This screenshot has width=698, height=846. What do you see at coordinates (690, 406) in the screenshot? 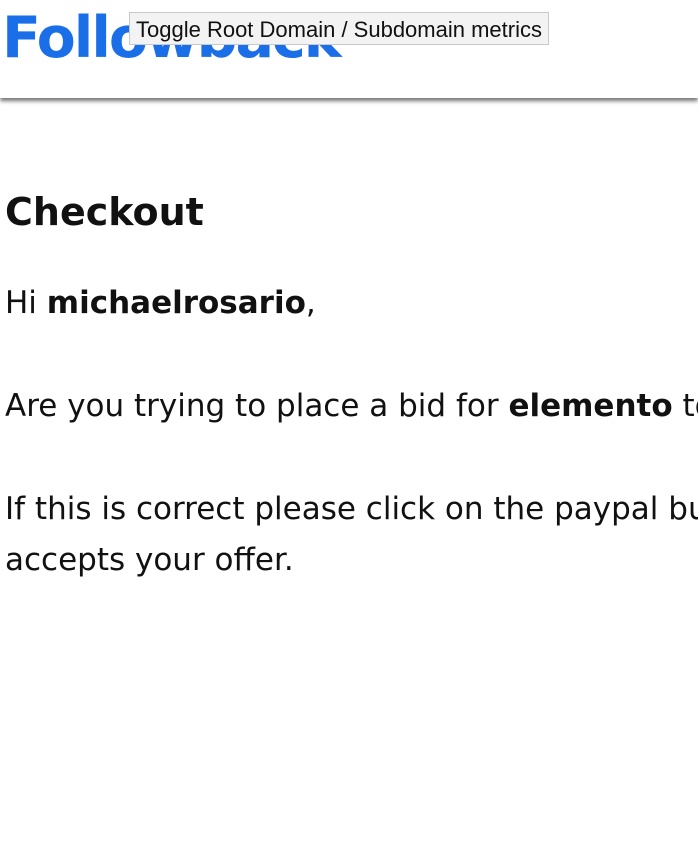
I see `bid-suffix: to` at bounding box center [690, 406].